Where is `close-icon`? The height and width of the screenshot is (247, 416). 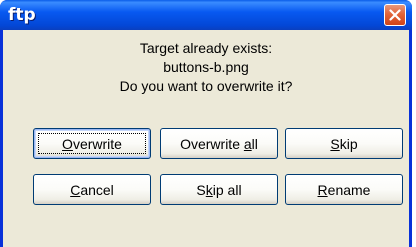 close-icon is located at coordinates (395, 15).